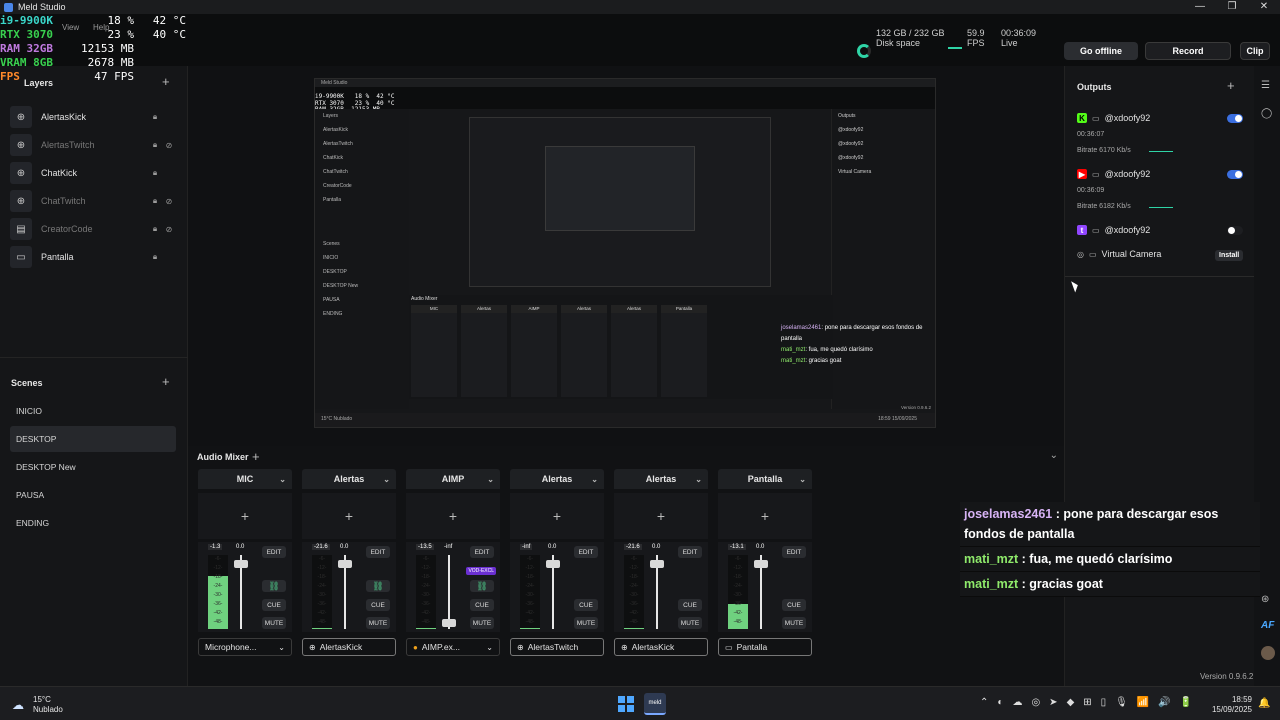  Describe the element at coordinates (1035, 702) in the screenshot. I see `tray-icon: ◎` at that location.